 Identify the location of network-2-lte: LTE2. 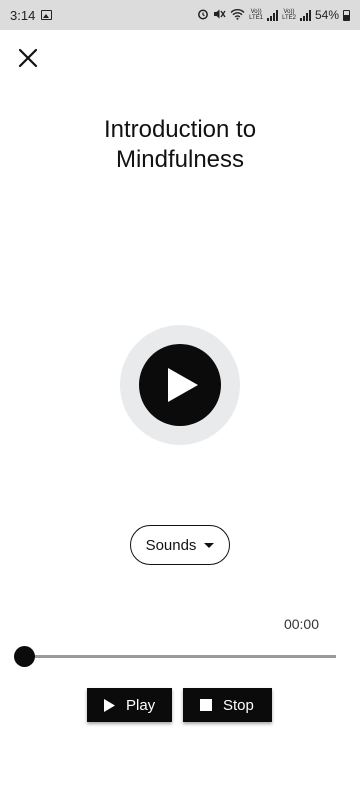
(289, 18).